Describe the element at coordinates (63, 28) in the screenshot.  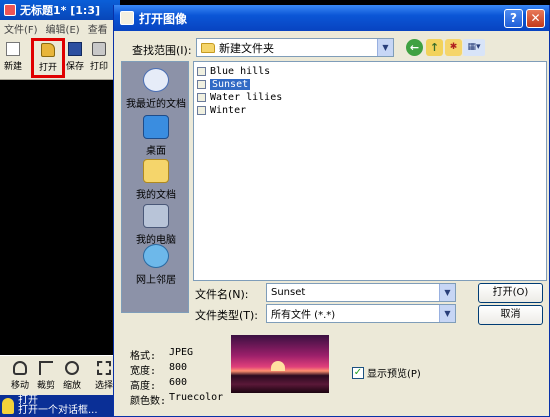
I see `menu-edit: 编辑(E)` at that location.